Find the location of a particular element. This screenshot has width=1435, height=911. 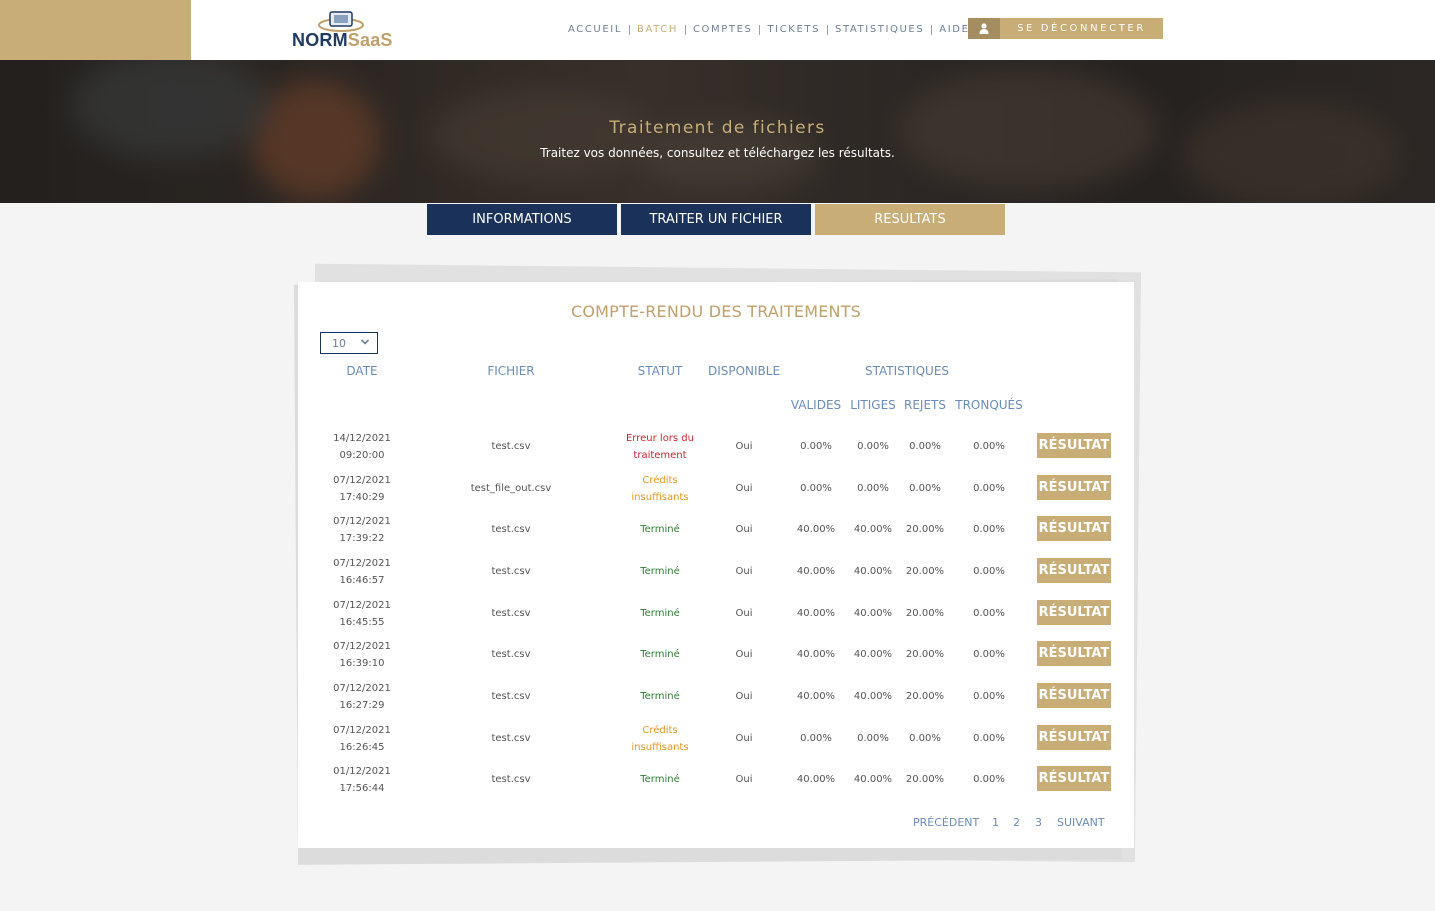

cell-date: 07/12/2021 16:27:29 is located at coordinates (362, 696).